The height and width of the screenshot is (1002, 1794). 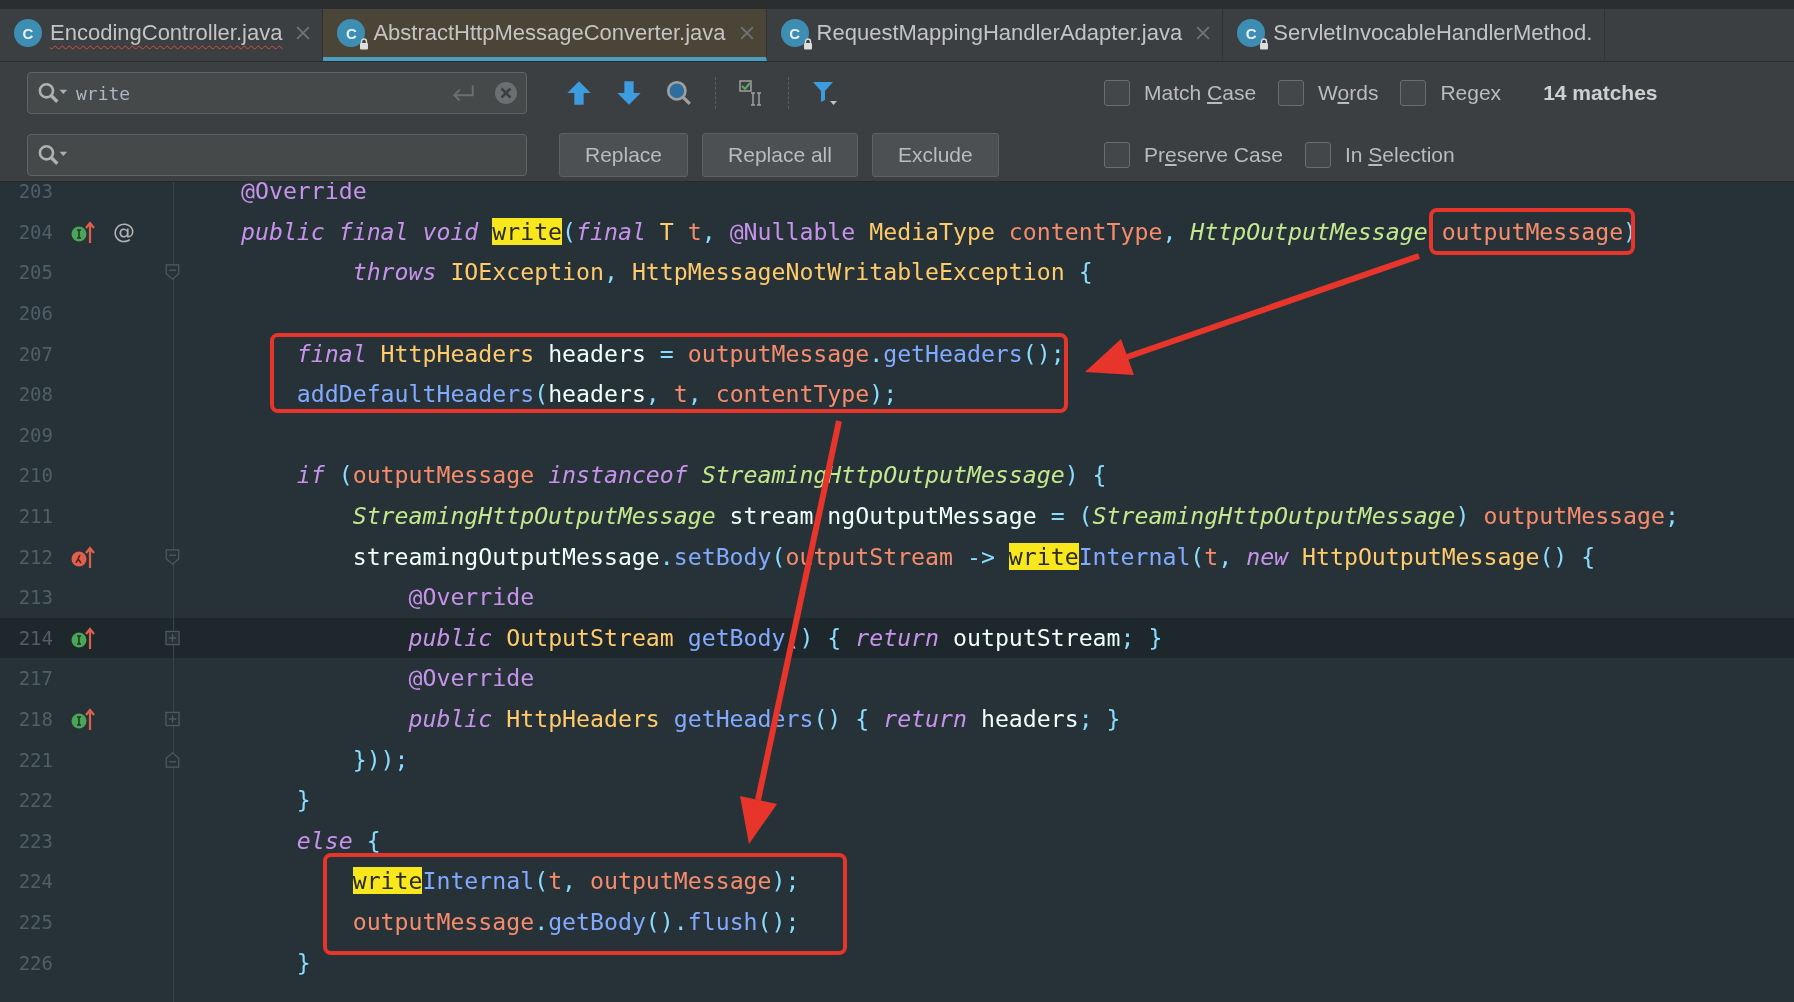 What do you see at coordinates (1399, 155) in the screenshot?
I see `option-label: In Selection` at bounding box center [1399, 155].